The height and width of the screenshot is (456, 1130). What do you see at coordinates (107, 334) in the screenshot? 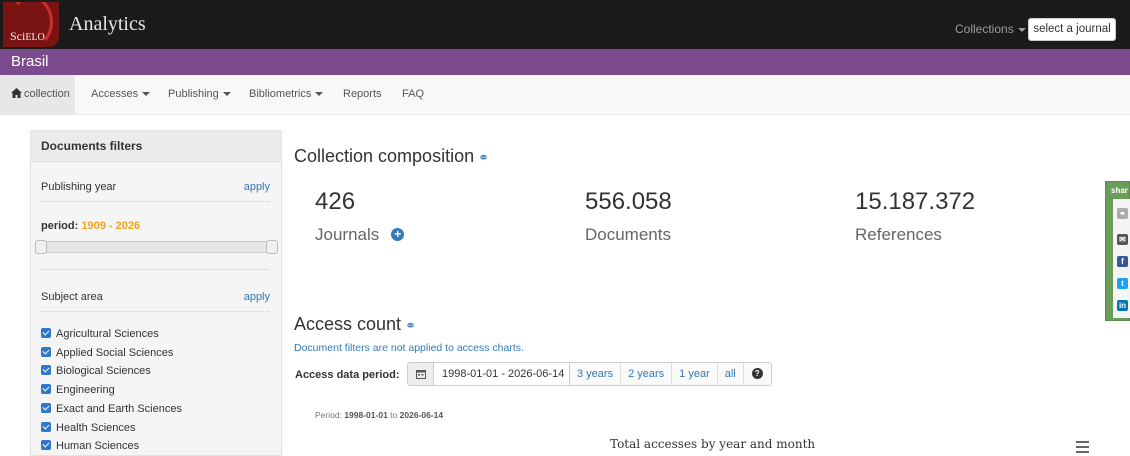
I see `subject-label: Agricultural Sciences` at bounding box center [107, 334].